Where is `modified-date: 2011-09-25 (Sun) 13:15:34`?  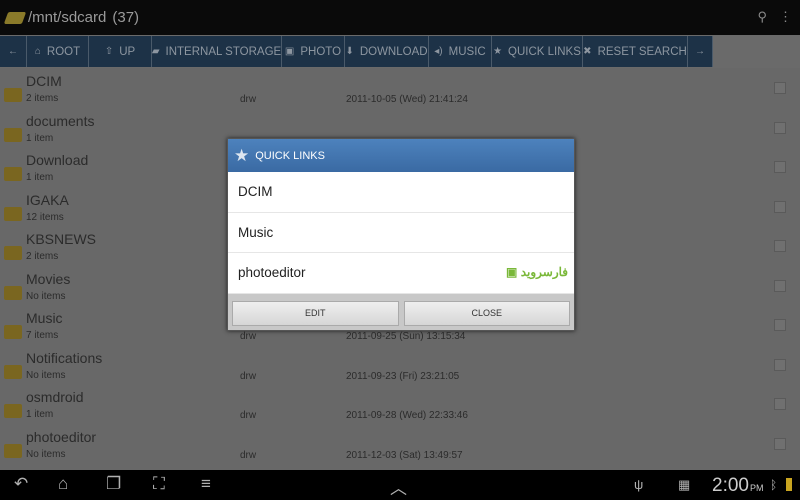 modified-date: 2011-09-25 (Sun) 13:15:34 is located at coordinates (406, 336).